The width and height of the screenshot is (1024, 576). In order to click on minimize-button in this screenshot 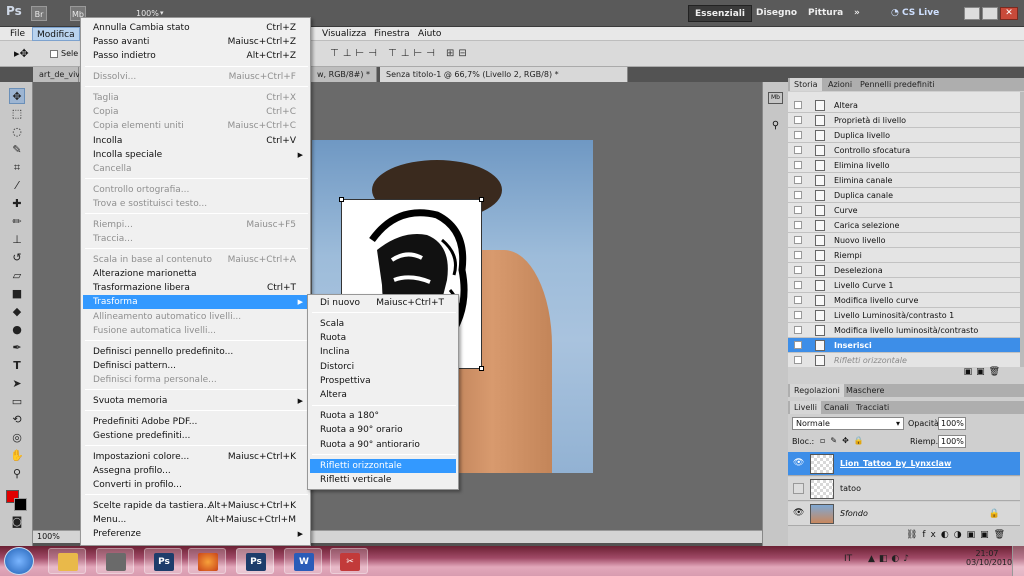, I will do `click(972, 13)`.